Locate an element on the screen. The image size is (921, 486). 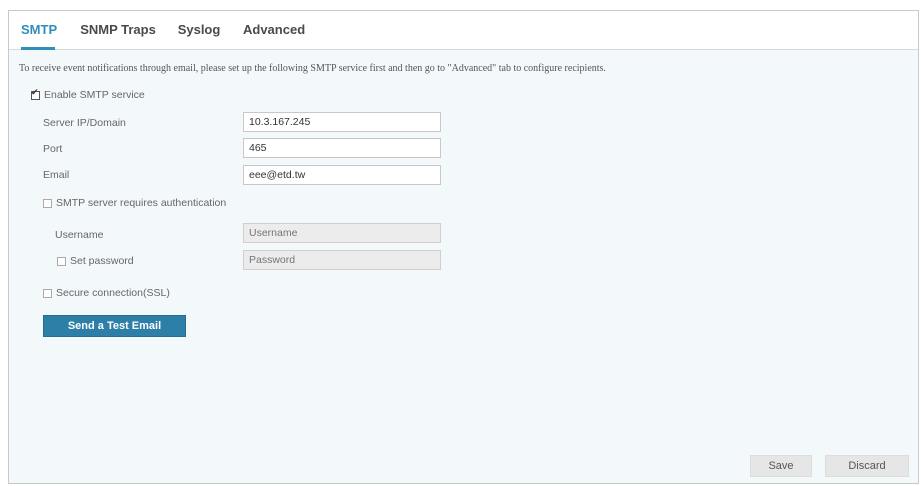
password-input is located at coordinates (342, 260).